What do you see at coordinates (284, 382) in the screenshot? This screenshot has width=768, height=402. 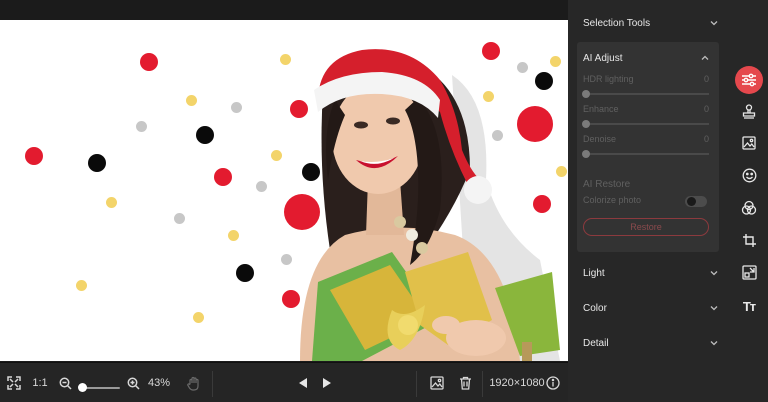 I see `bottom-toolbar: 1:1 43% 1920×1080` at bounding box center [284, 382].